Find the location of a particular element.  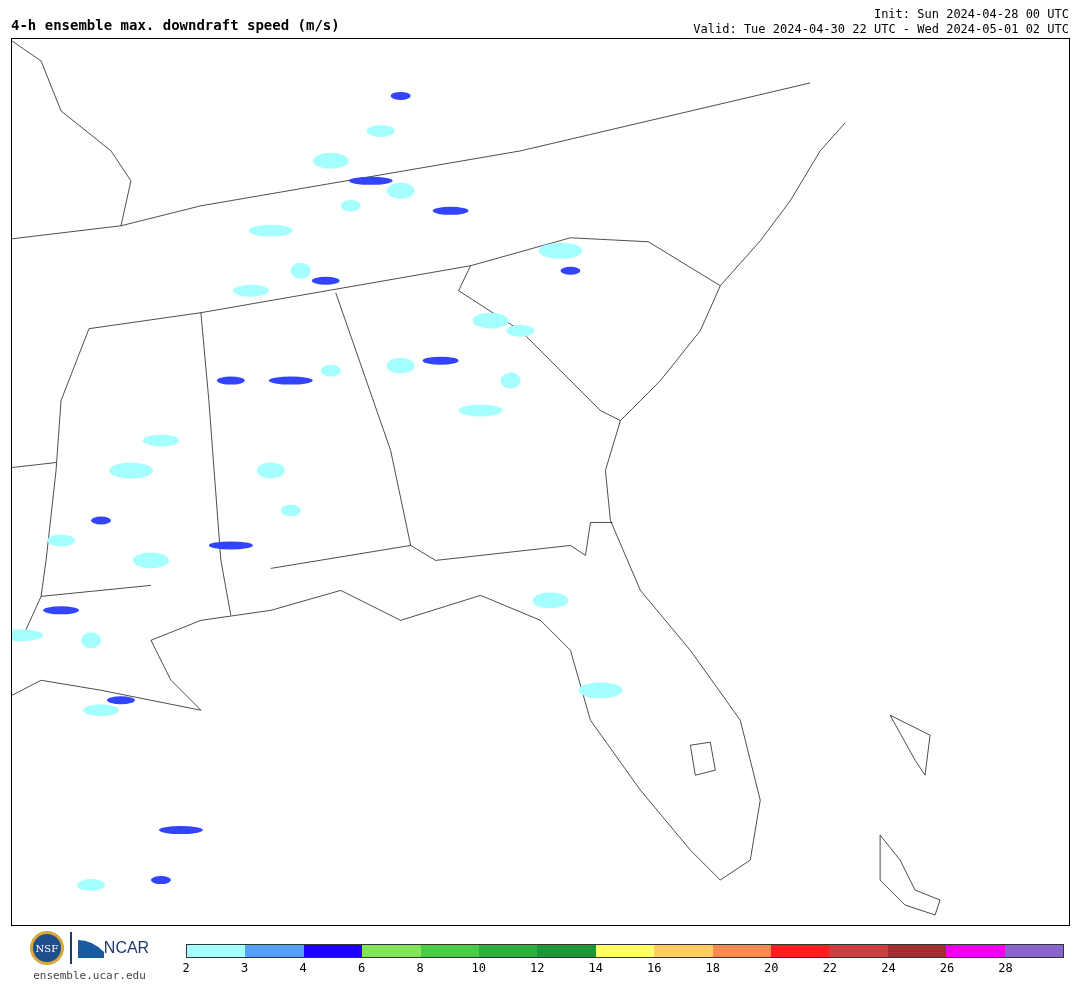

valid-time: Valid: Tue 2024-04-30 22 UTC - Wed 2024-05-01 02 UTC is located at coordinates (881, 29).